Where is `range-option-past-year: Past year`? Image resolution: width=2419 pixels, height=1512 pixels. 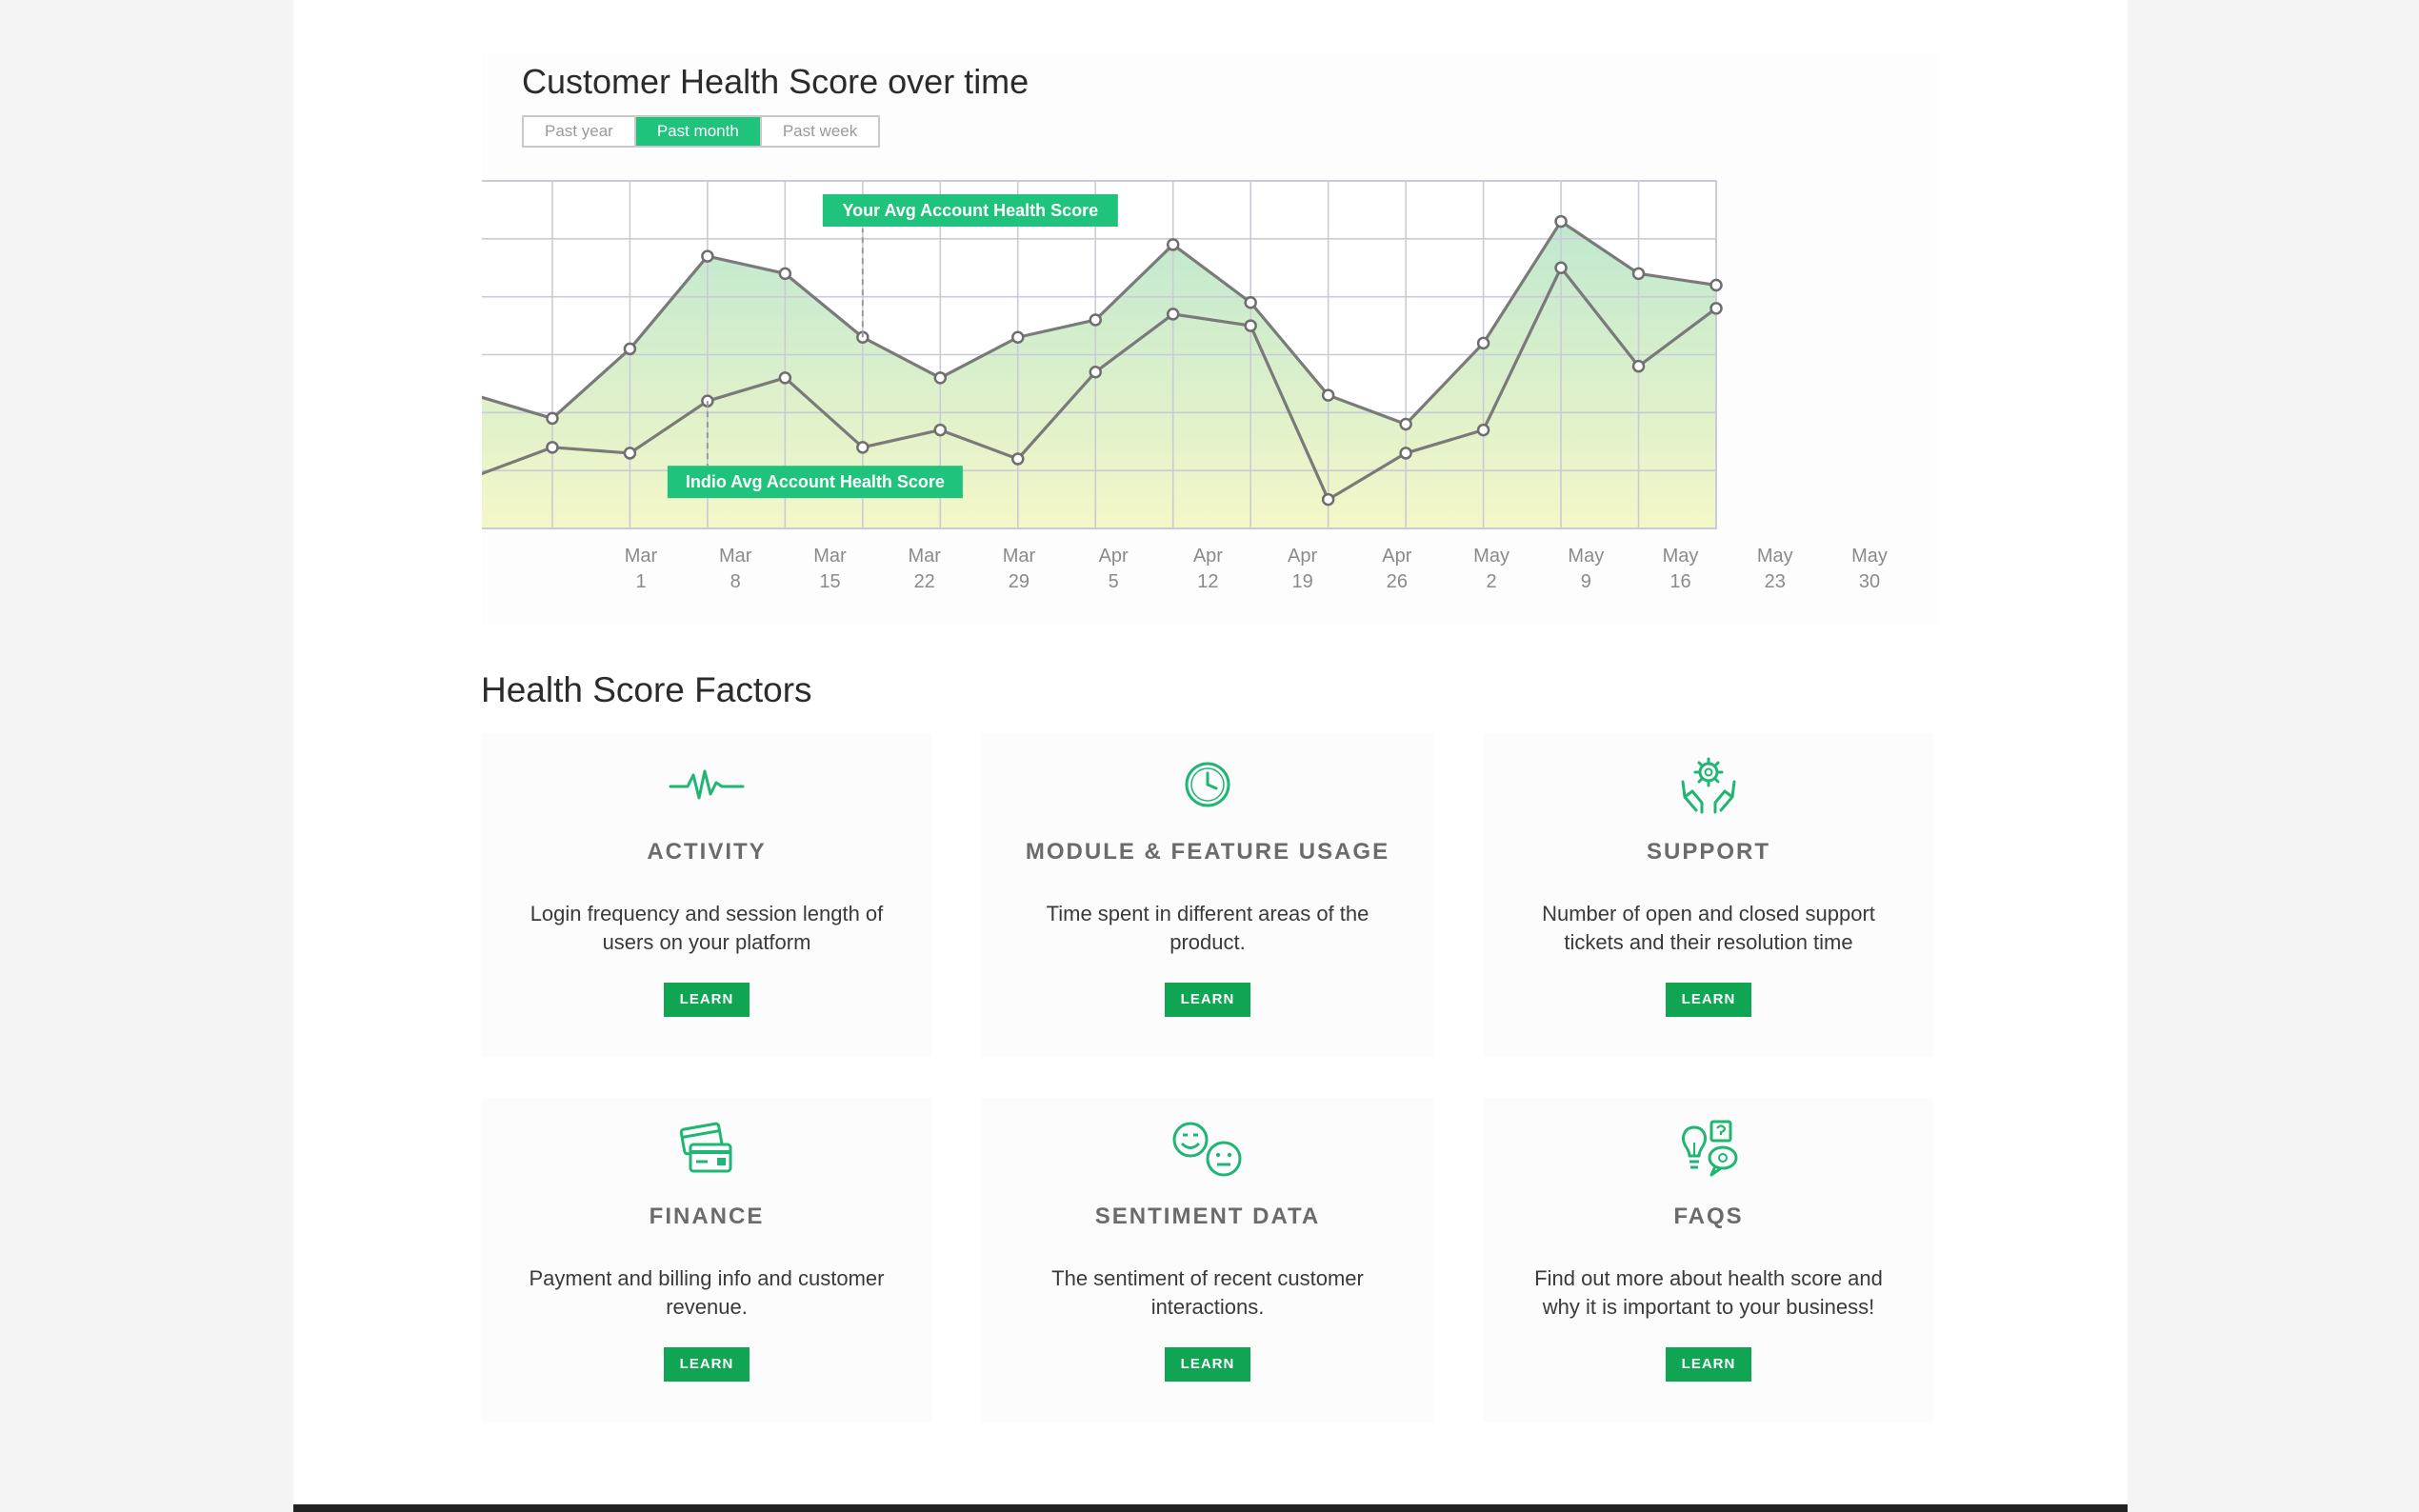
range-option-past-year: Past year is located at coordinates (579, 131).